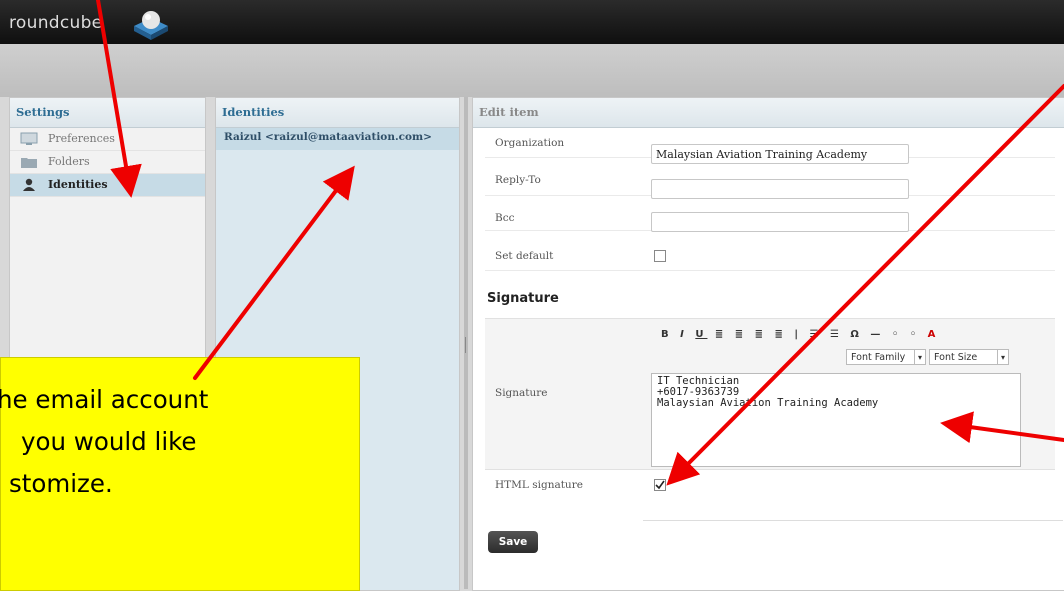  What do you see at coordinates (521, 393) in the screenshot?
I see `signature-label: Signature` at bounding box center [521, 393].